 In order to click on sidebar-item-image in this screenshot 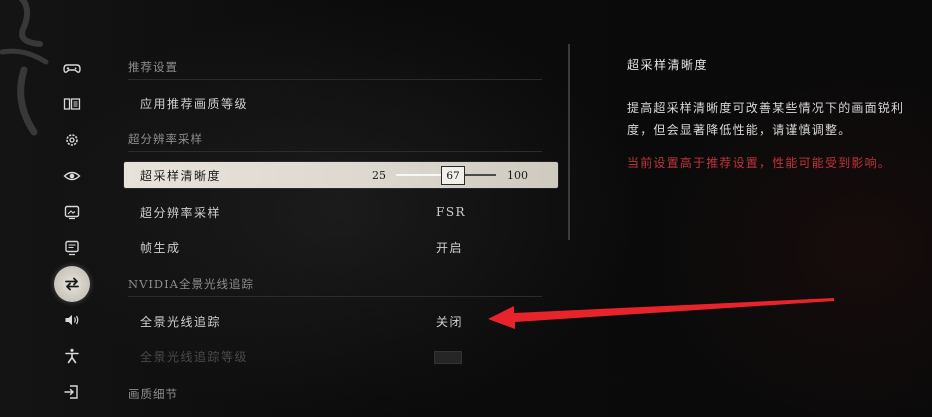, I will do `click(72, 212)`.